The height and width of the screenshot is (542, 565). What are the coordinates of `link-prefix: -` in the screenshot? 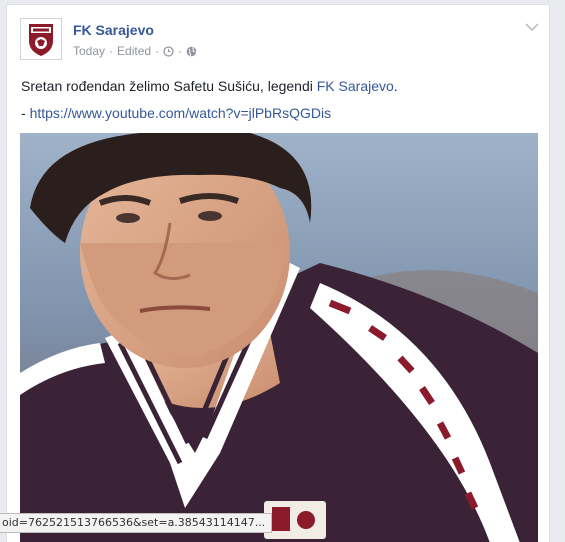 It's located at (25, 113).